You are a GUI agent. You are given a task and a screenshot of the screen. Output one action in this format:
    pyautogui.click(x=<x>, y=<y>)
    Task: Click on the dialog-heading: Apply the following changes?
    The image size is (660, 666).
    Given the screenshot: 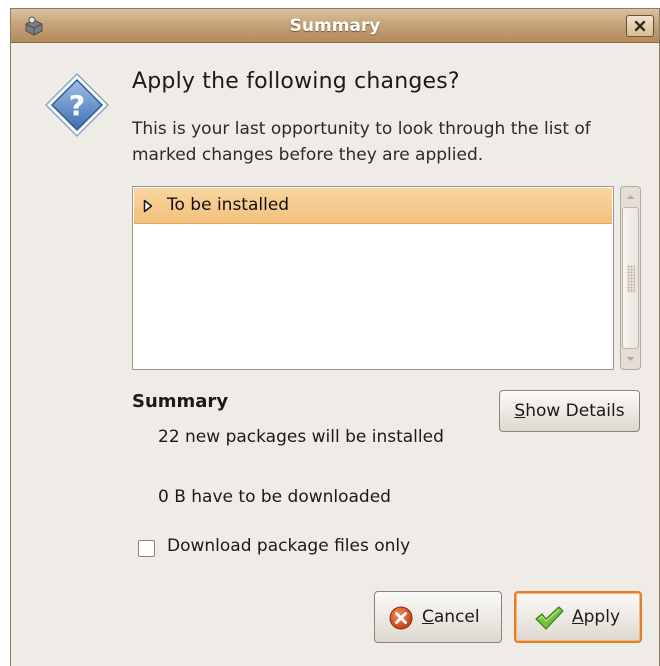 What is the action you would take?
    pyautogui.click(x=296, y=81)
    